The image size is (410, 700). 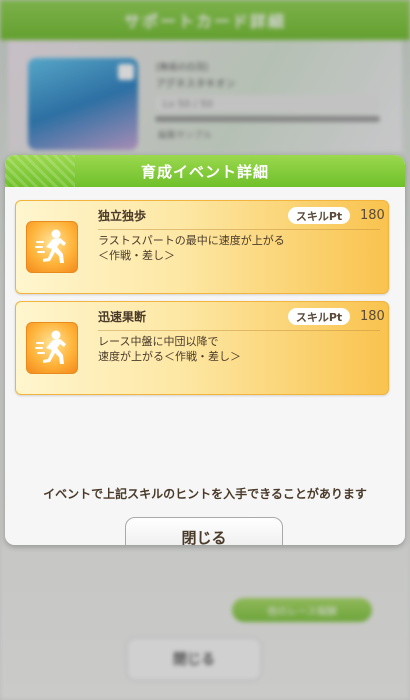 I want to click on skill-description: レース中盤に中団以降で 速度が上がる＜作戦・差し＞, so click(x=238, y=349).